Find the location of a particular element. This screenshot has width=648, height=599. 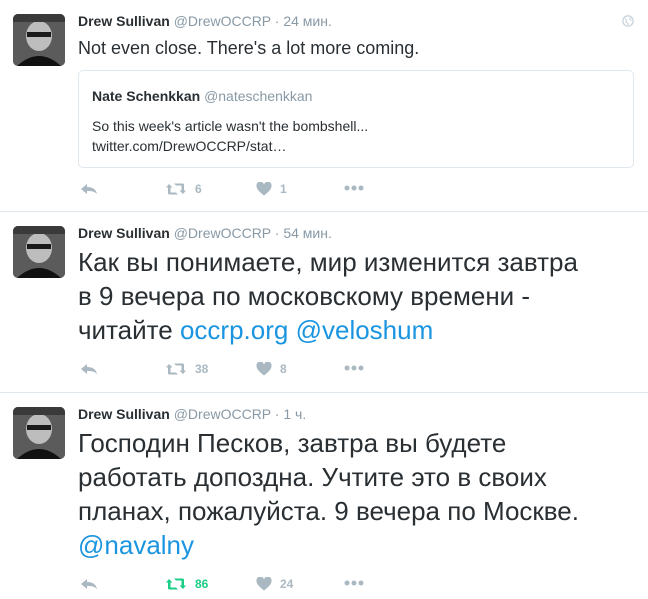

tweet-text-line: работать допоздна. Учтите это в своих is located at coordinates (312, 477).